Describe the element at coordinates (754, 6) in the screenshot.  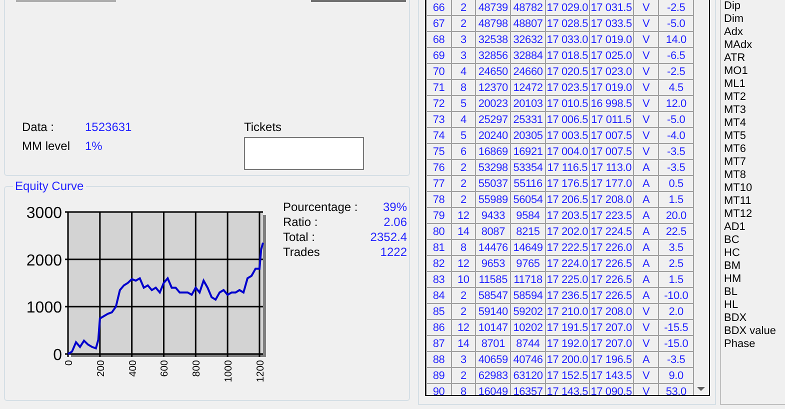
I see `list-item: Dip` at that location.